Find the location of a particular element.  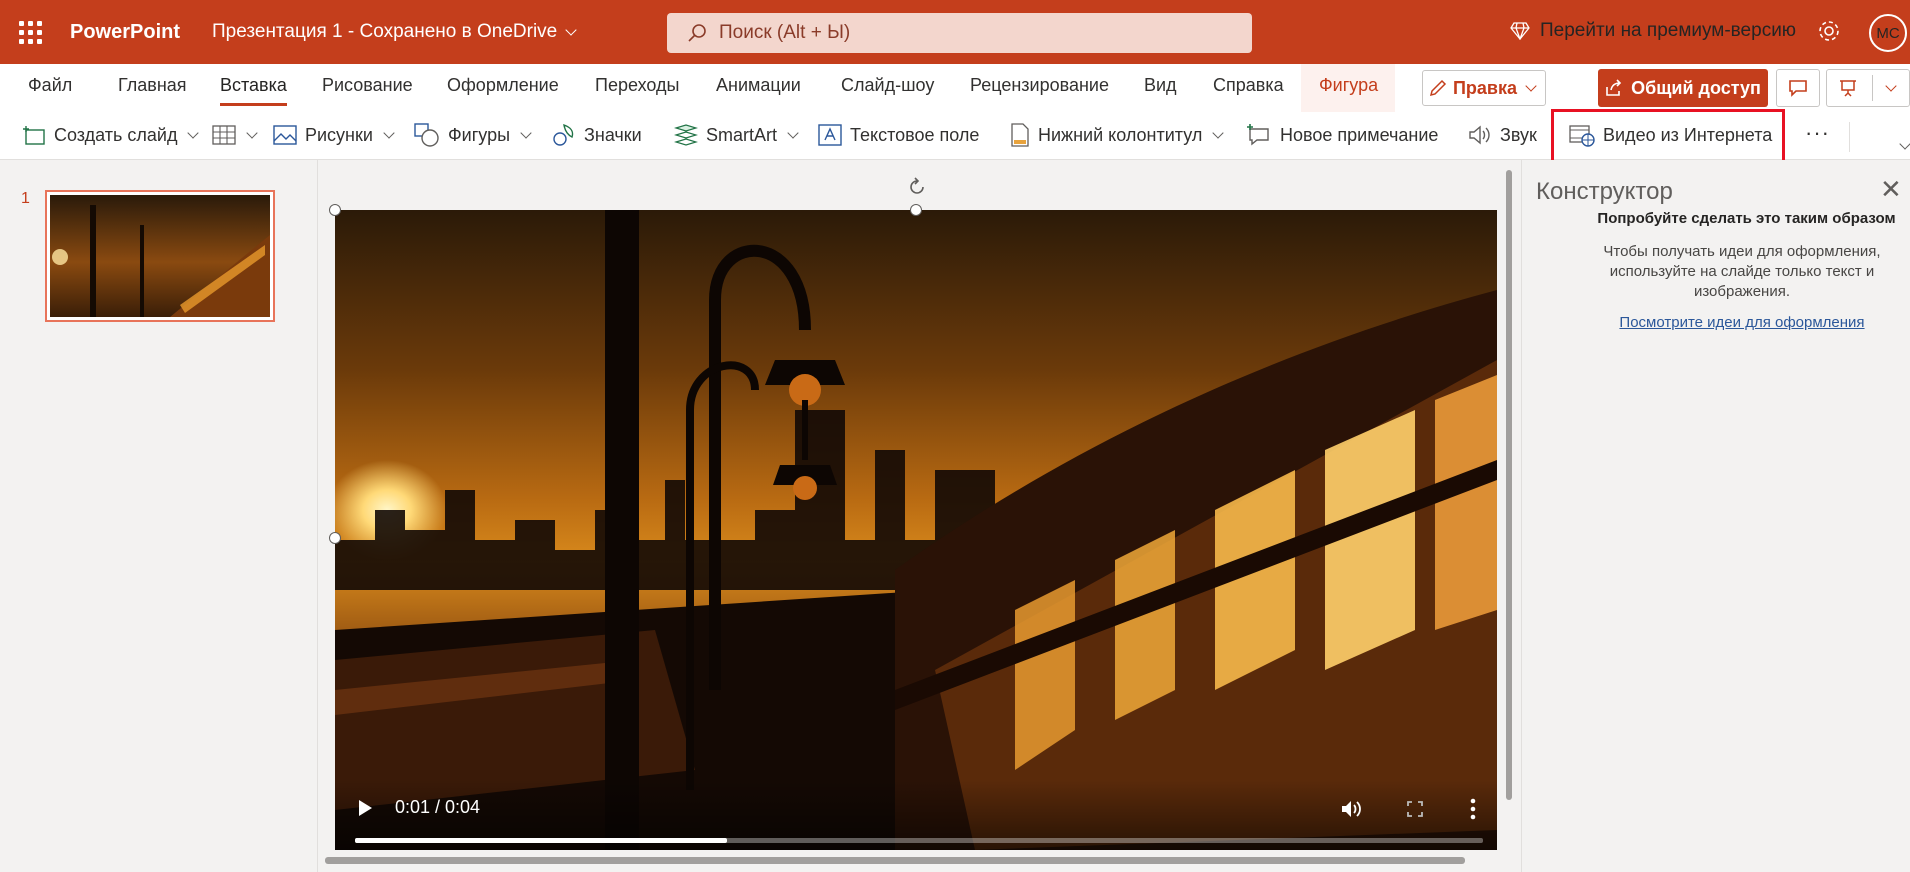

premium-label: Перейти на премиум-версию is located at coordinates (1668, 30).